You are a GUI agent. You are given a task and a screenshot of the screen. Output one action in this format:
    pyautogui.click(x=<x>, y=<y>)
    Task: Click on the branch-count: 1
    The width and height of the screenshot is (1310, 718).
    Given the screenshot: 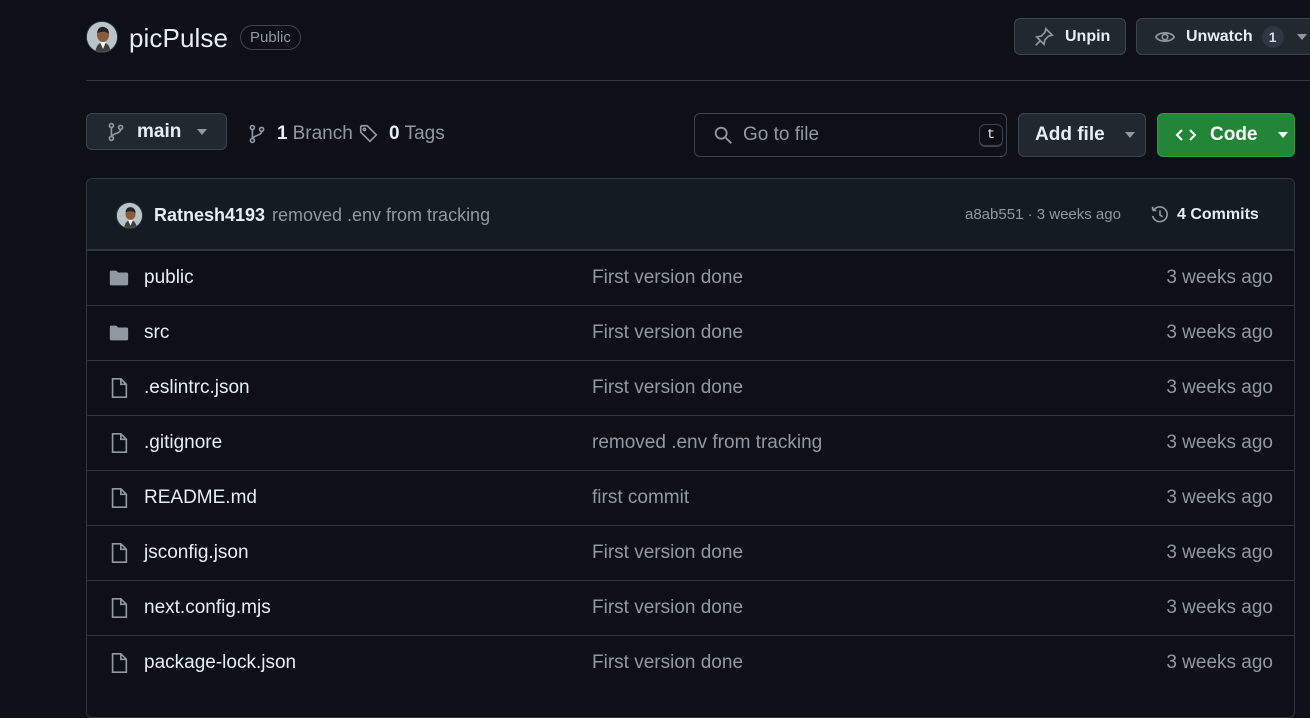 What is the action you would take?
    pyautogui.click(x=282, y=133)
    